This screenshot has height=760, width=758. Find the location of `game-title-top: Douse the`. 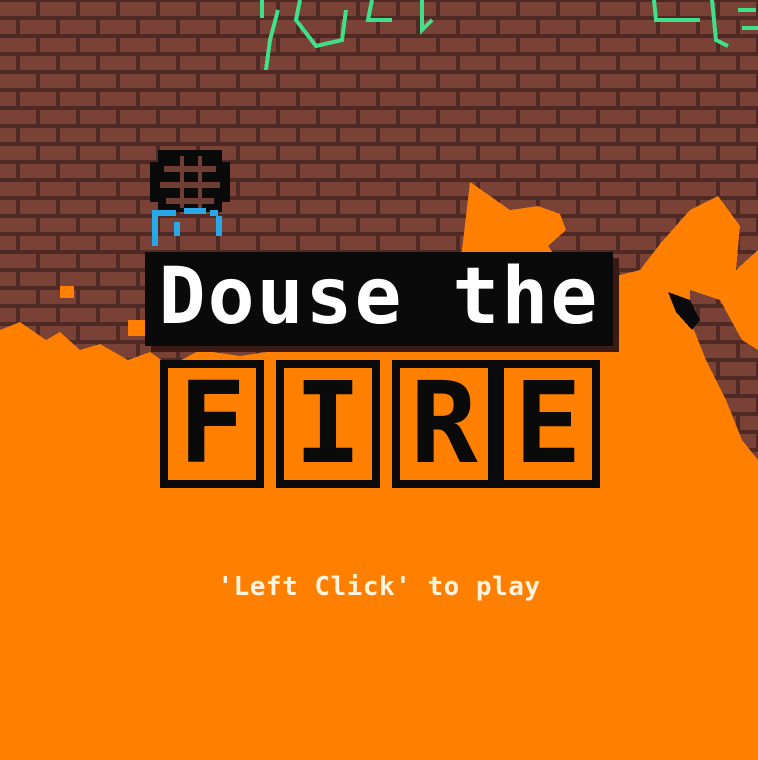

game-title-top: Douse the is located at coordinates (379, 299).